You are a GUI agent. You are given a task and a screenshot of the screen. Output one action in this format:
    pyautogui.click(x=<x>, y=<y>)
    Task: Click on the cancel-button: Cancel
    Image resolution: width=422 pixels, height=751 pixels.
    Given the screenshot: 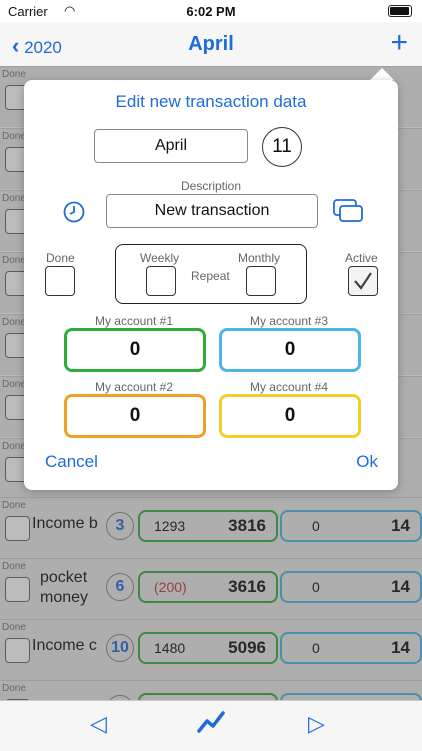 What is the action you would take?
    pyautogui.click(x=71, y=462)
    